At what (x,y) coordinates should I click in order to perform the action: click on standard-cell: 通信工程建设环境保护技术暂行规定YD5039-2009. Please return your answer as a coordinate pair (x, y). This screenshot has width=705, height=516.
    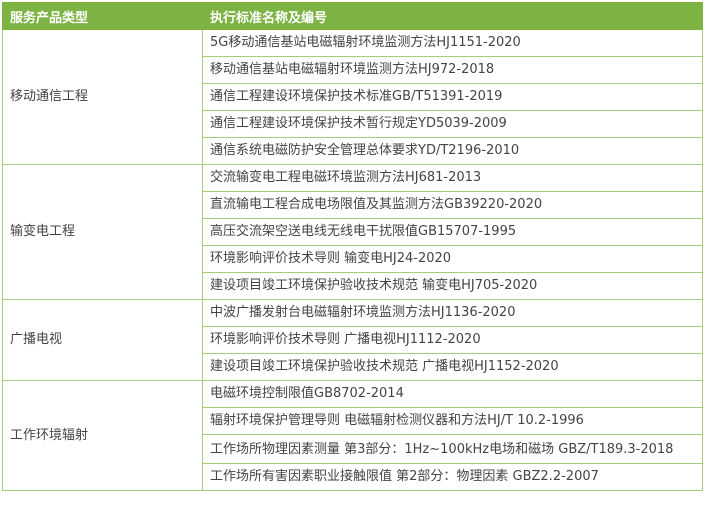
    Looking at the image, I should click on (452, 124).